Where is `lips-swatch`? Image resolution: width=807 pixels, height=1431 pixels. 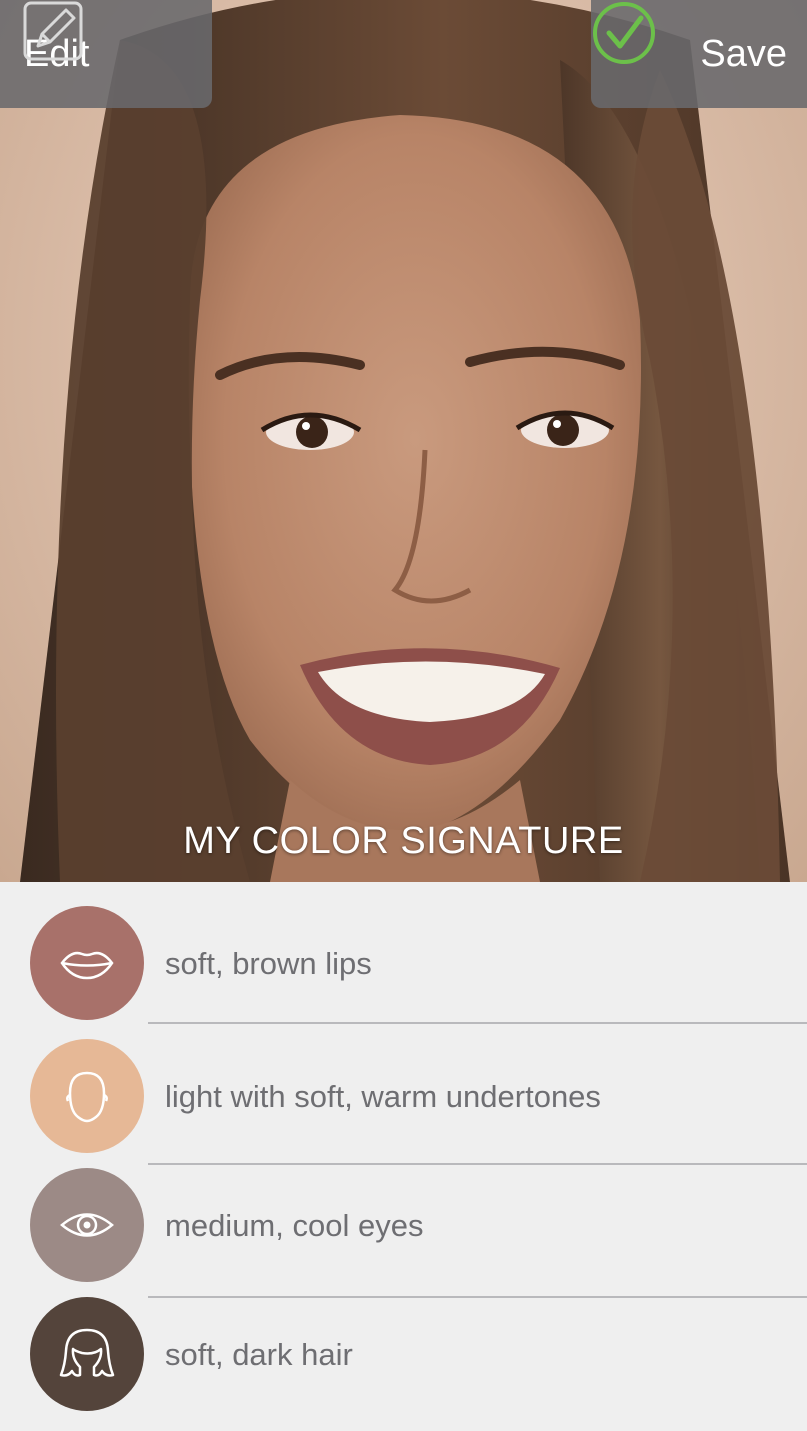 lips-swatch is located at coordinates (87, 963).